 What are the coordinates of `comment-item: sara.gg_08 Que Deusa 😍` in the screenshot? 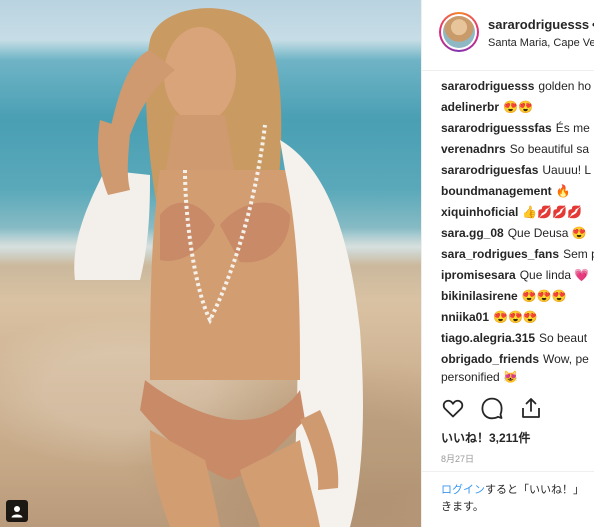 It's located at (514, 233).